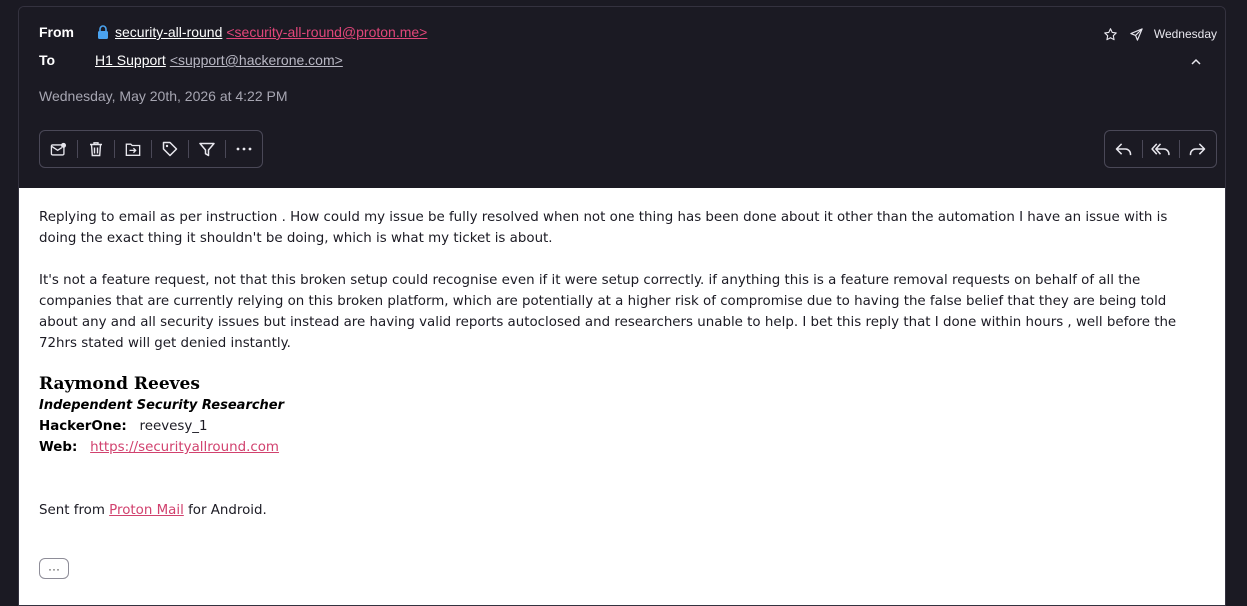 This screenshot has width=1247, height=606. I want to click on signature-hackerone: HackerOne: reevesy_1, so click(123, 426).